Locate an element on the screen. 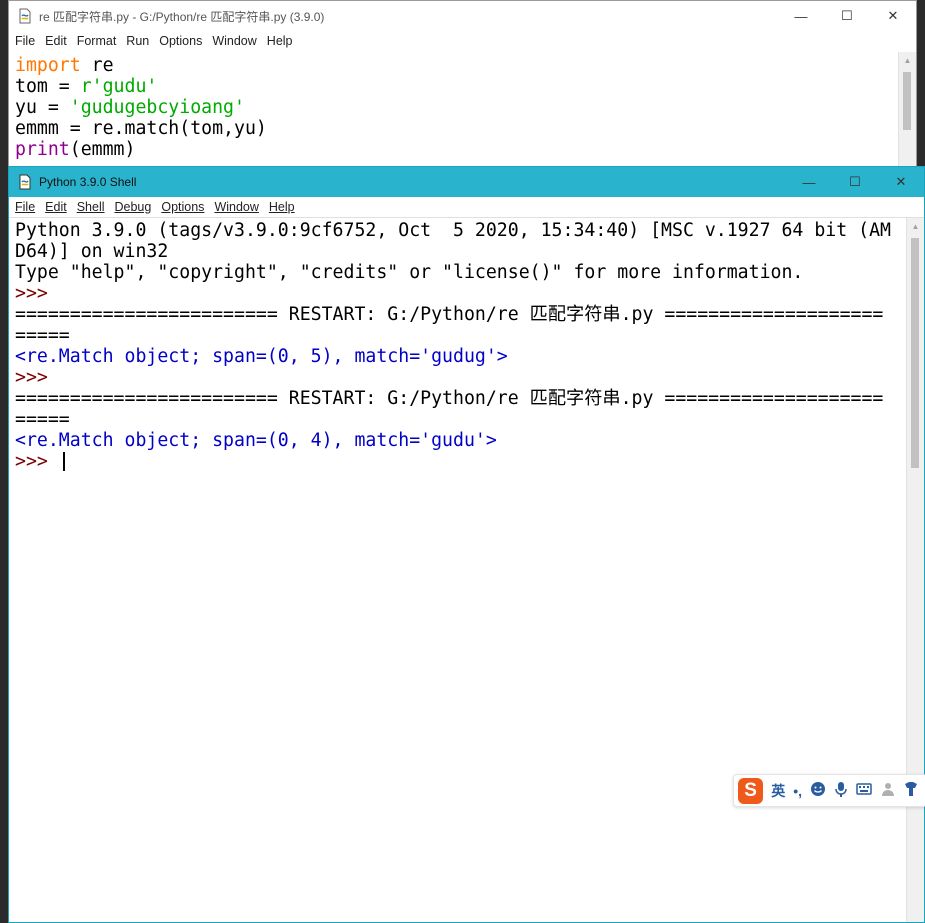 This screenshot has height=923, width=925. shell-menu-options: Options is located at coordinates (182, 207).